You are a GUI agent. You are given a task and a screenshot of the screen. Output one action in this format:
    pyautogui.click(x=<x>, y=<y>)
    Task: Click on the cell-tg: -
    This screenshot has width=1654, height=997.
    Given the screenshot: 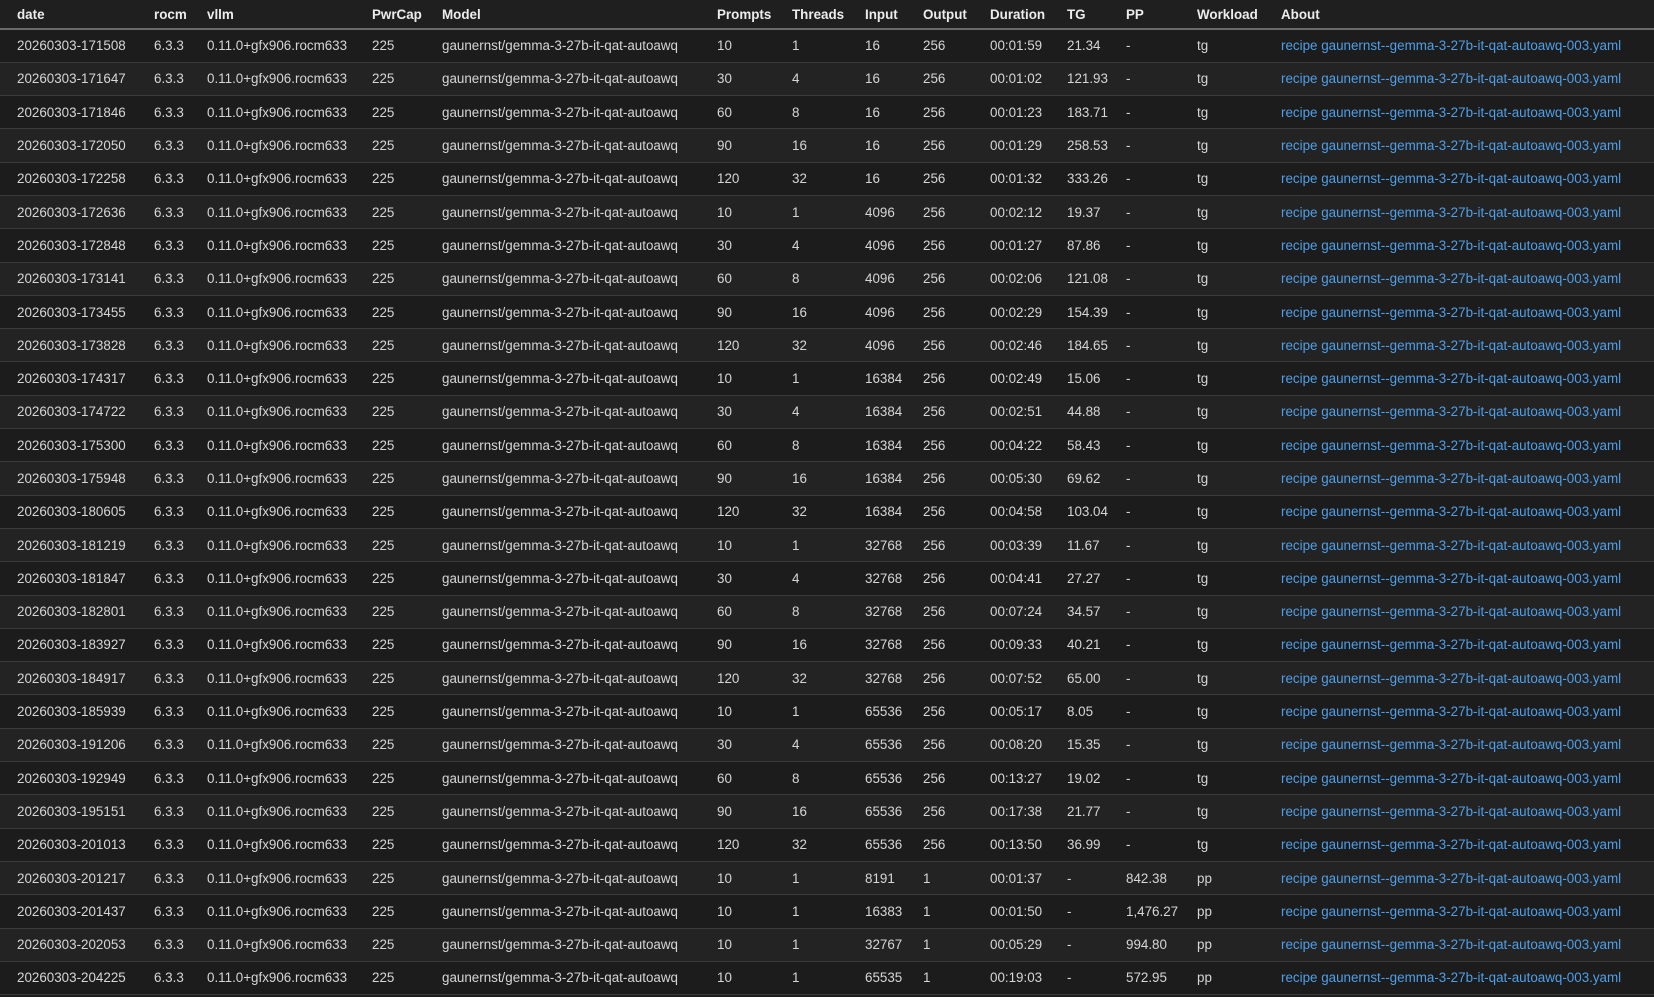 What is the action you would take?
    pyautogui.click(x=1069, y=945)
    